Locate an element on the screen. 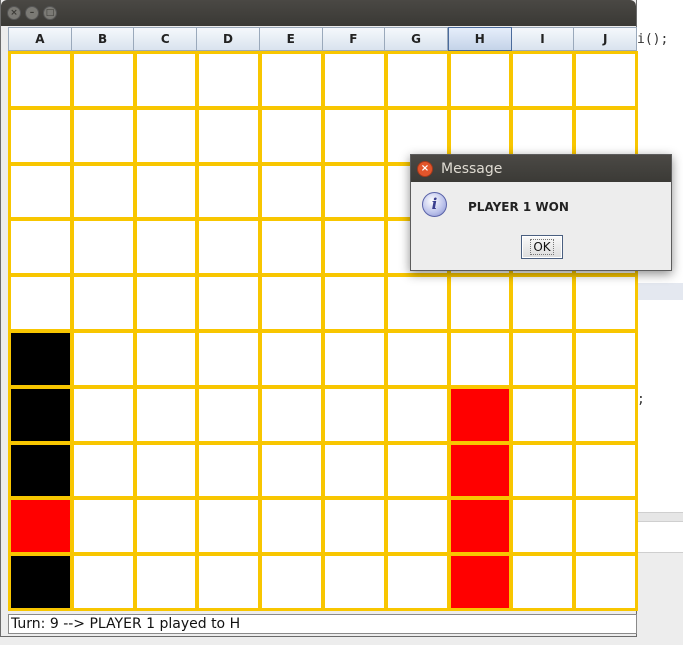  ok-button: OK is located at coordinates (542, 247).